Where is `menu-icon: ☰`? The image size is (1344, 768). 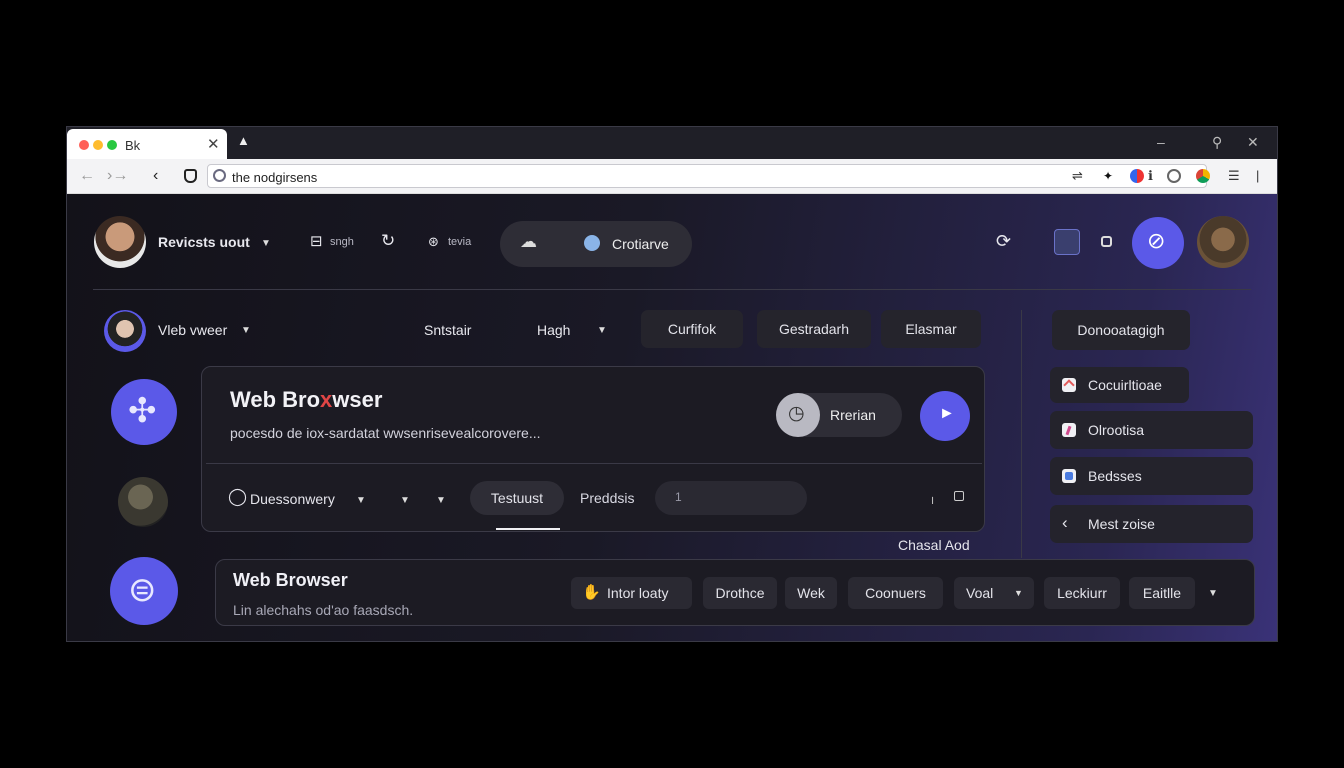 menu-icon: ☰ is located at coordinates (1234, 176).